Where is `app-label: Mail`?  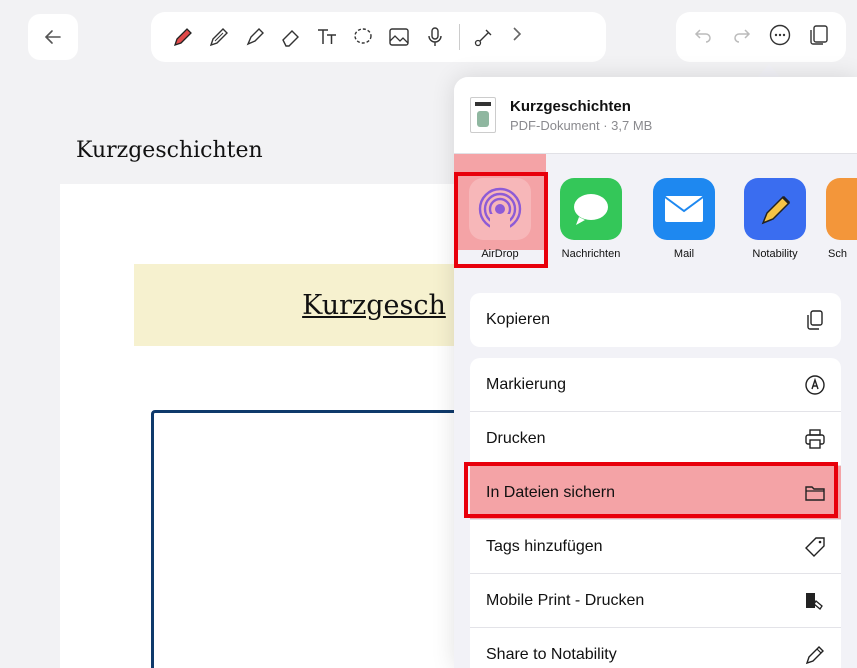
app-label: Mail is located at coordinates (684, 254).